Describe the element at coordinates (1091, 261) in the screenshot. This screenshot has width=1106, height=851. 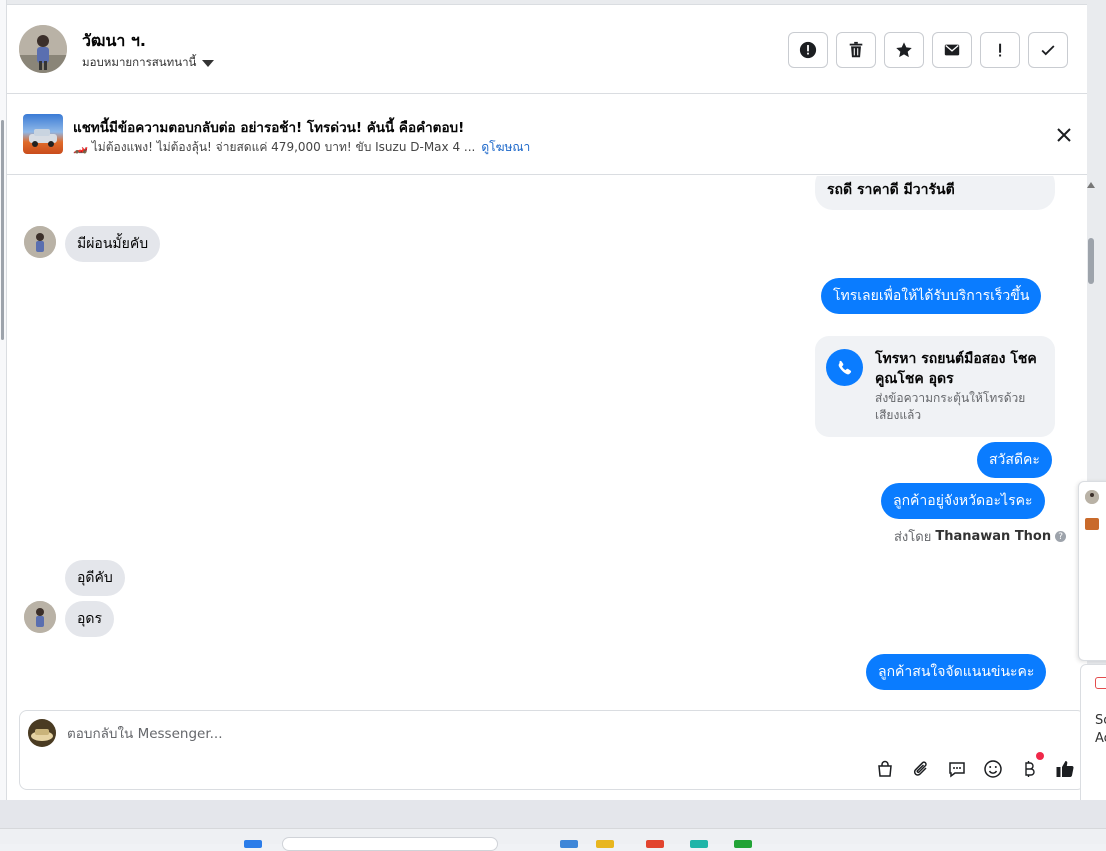
I see `chat-scrollbar-thumb` at that location.